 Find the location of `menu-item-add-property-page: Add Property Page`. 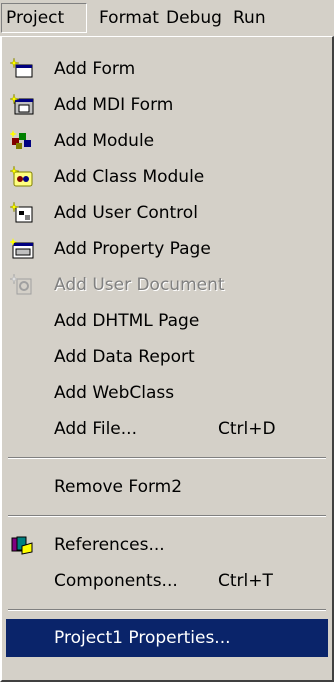

menu-item-add-property-page: Add Property Page is located at coordinates (167, 249).